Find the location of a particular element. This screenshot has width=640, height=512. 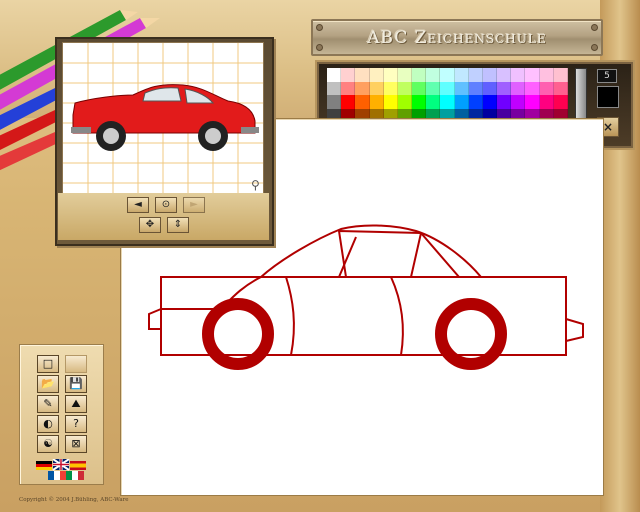

template-resize-button: ⇕ is located at coordinates (178, 225).